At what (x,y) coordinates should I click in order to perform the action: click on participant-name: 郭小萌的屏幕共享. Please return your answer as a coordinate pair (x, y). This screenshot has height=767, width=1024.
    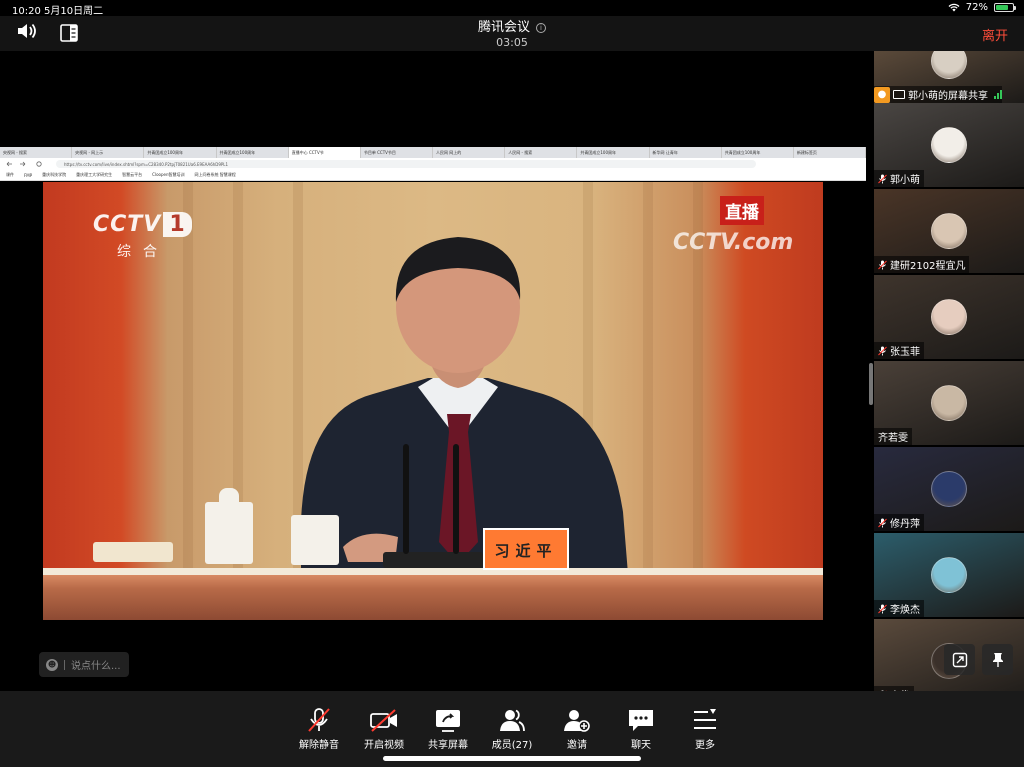
    Looking at the image, I should click on (948, 96).